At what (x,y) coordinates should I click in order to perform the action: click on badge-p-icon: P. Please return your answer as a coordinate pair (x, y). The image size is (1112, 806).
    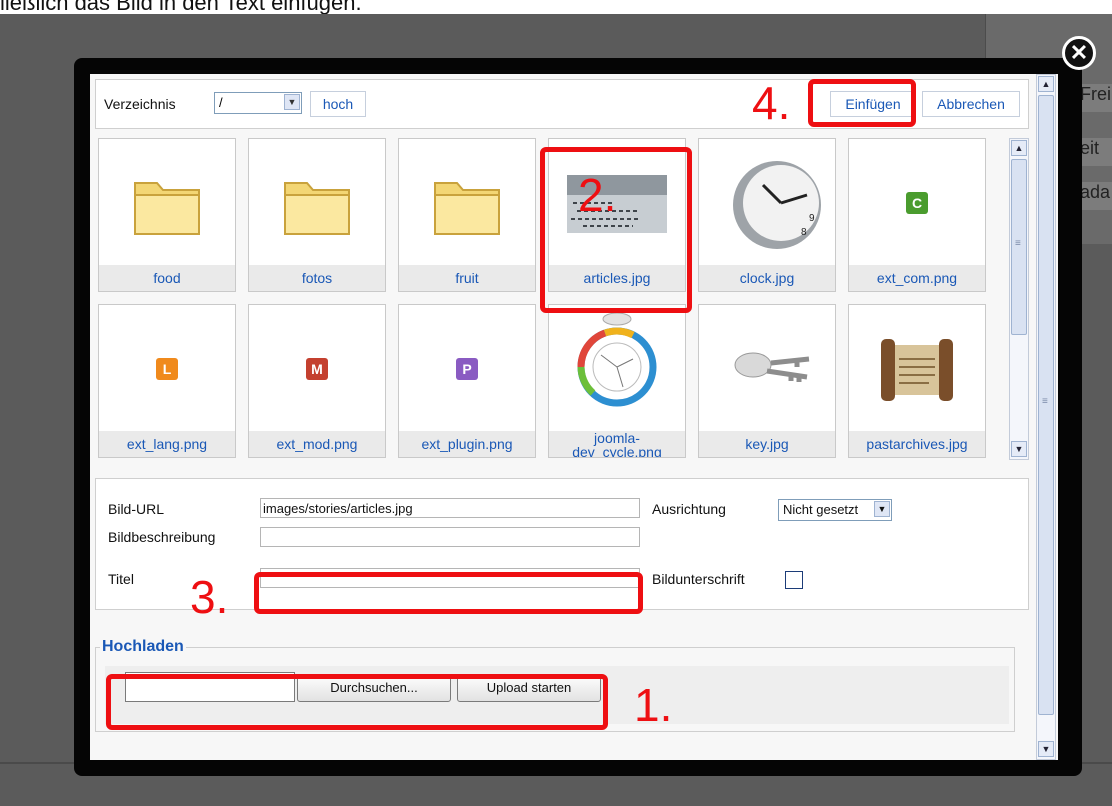
    Looking at the image, I should click on (467, 369).